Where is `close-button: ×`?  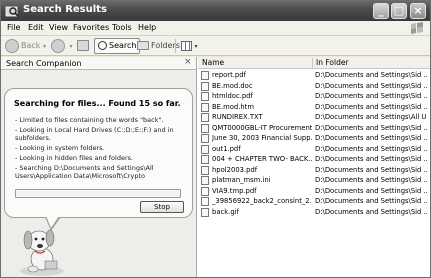
close-button: × is located at coordinates (418, 11).